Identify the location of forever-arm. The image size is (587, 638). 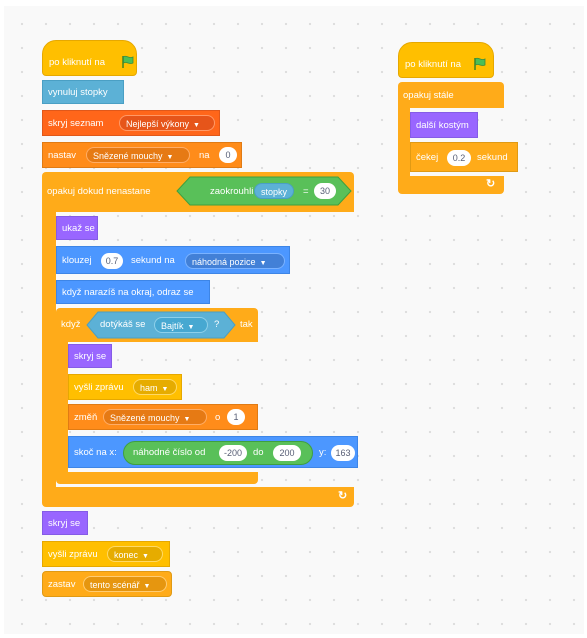
(404, 142).